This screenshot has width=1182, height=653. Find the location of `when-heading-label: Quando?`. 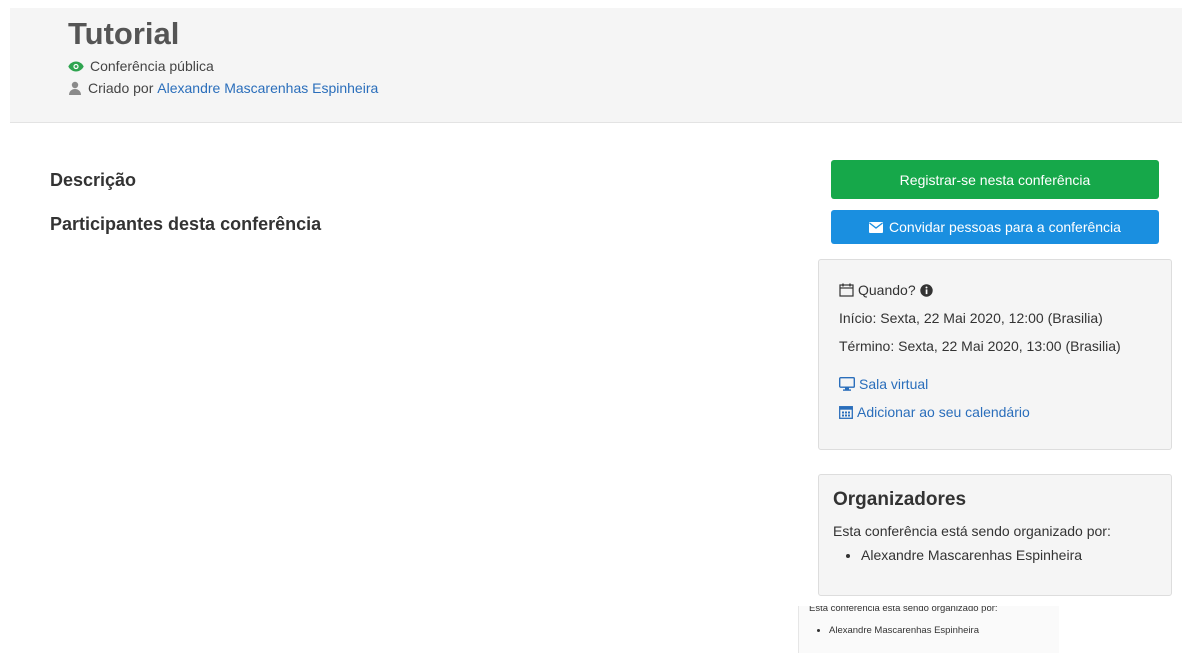

when-heading-label: Quando? is located at coordinates (887, 290).